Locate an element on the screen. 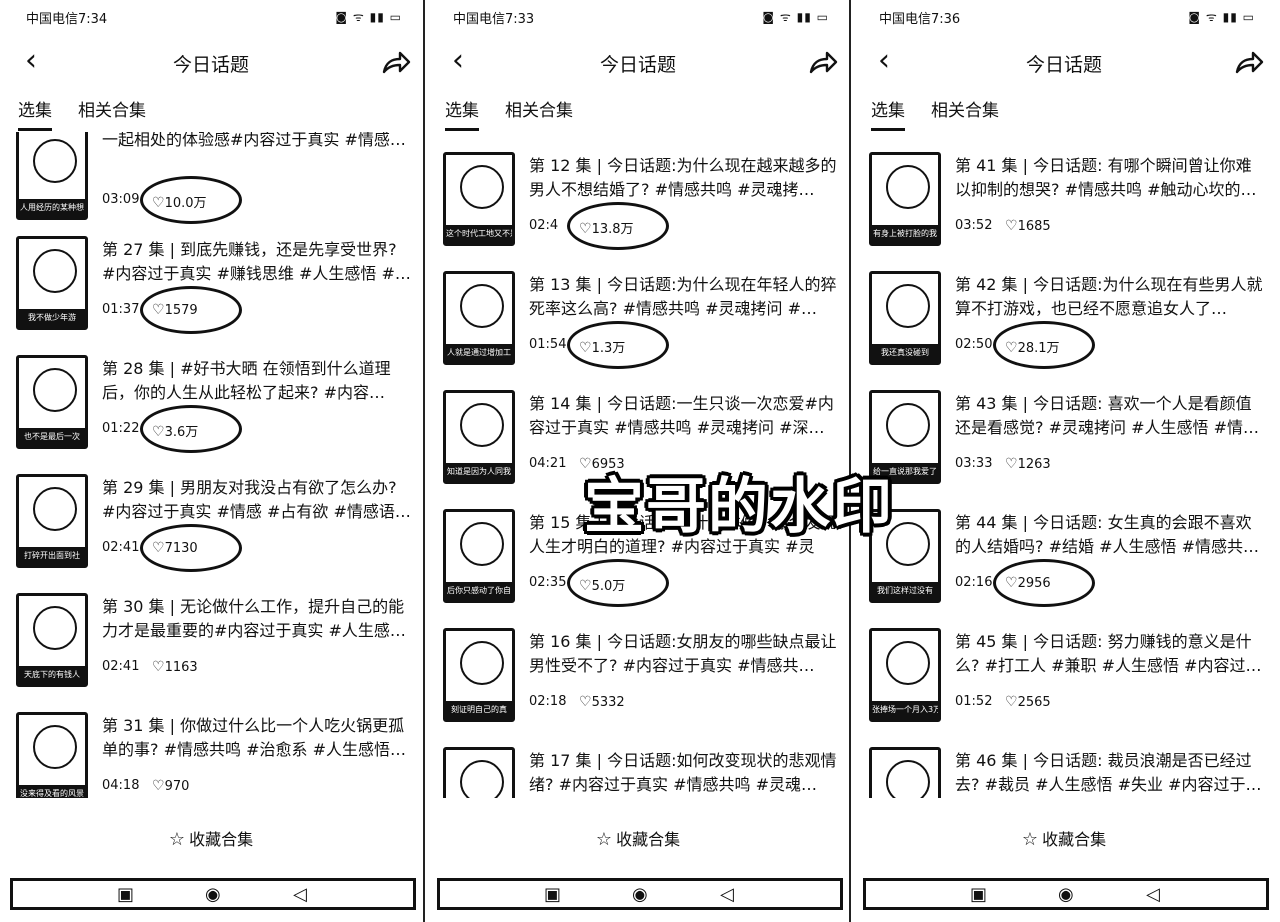 Image resolution: width=1280 pixels, height=922 pixels. likes: ♡1163 is located at coordinates (175, 667).